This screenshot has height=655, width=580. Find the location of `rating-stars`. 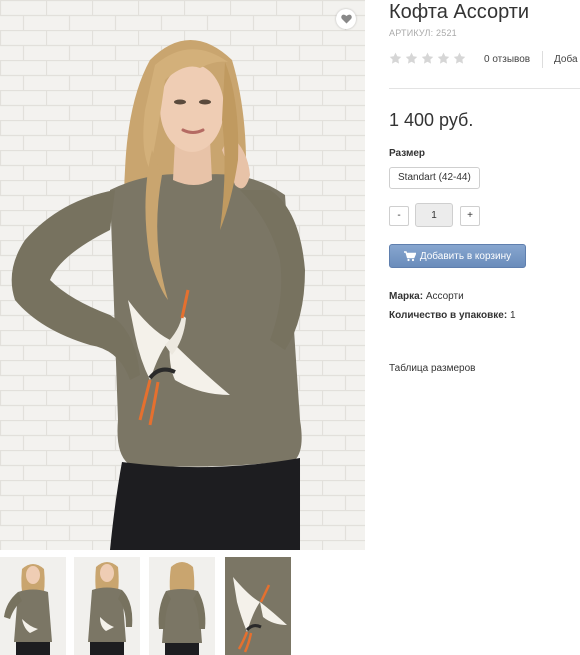

rating-stars is located at coordinates (427, 58).